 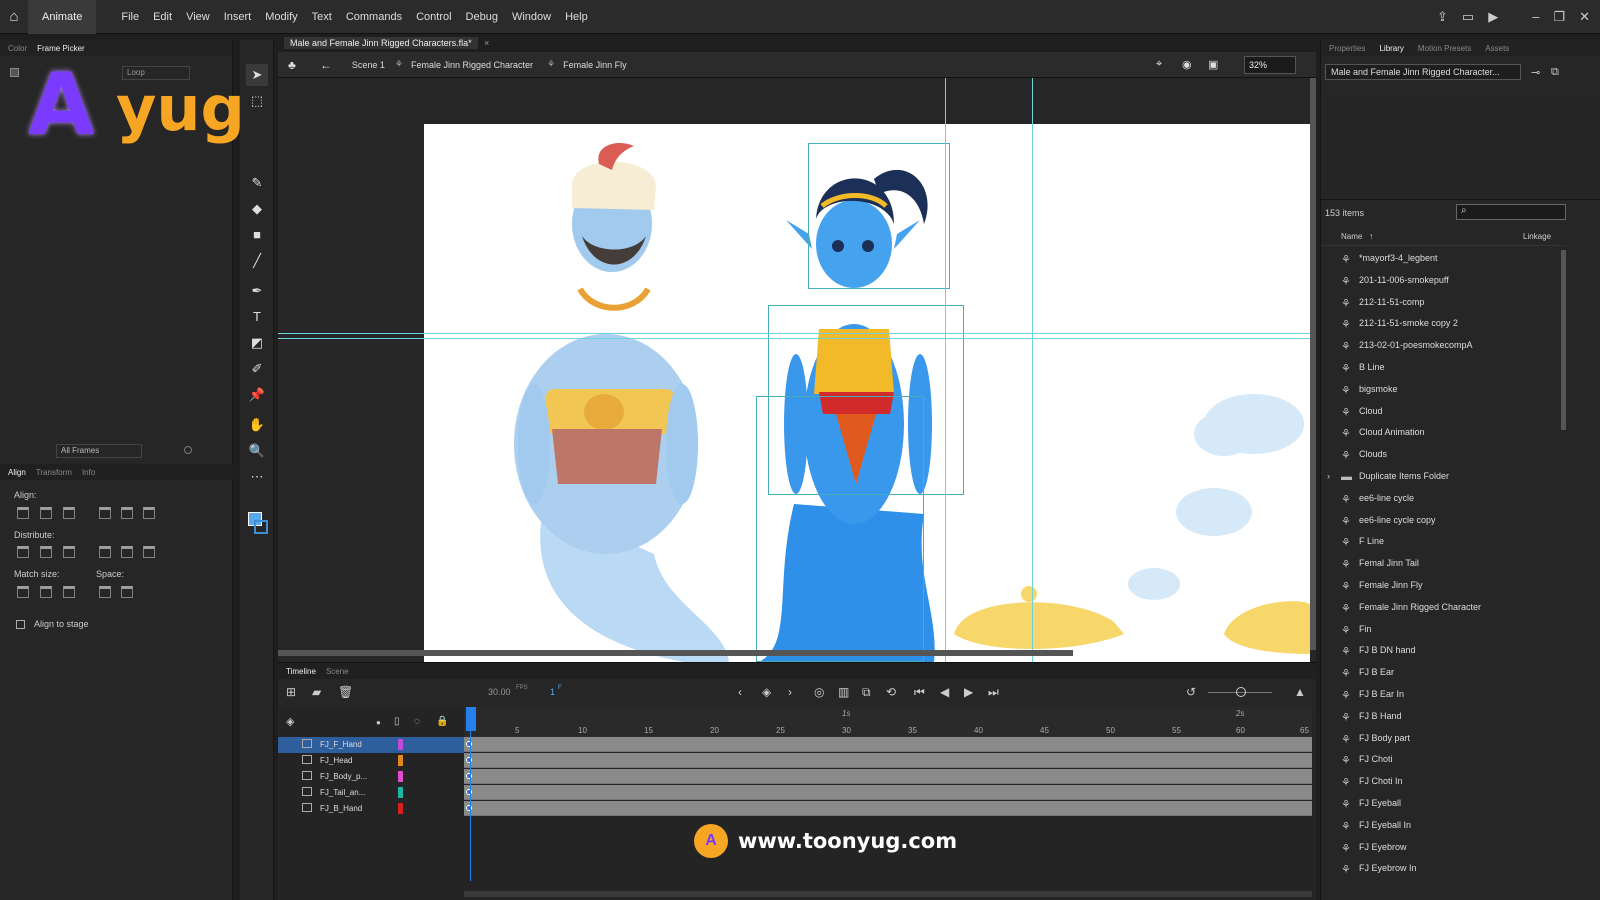 What do you see at coordinates (1497, 48) in the screenshot?
I see `tab-assets: Assets` at bounding box center [1497, 48].